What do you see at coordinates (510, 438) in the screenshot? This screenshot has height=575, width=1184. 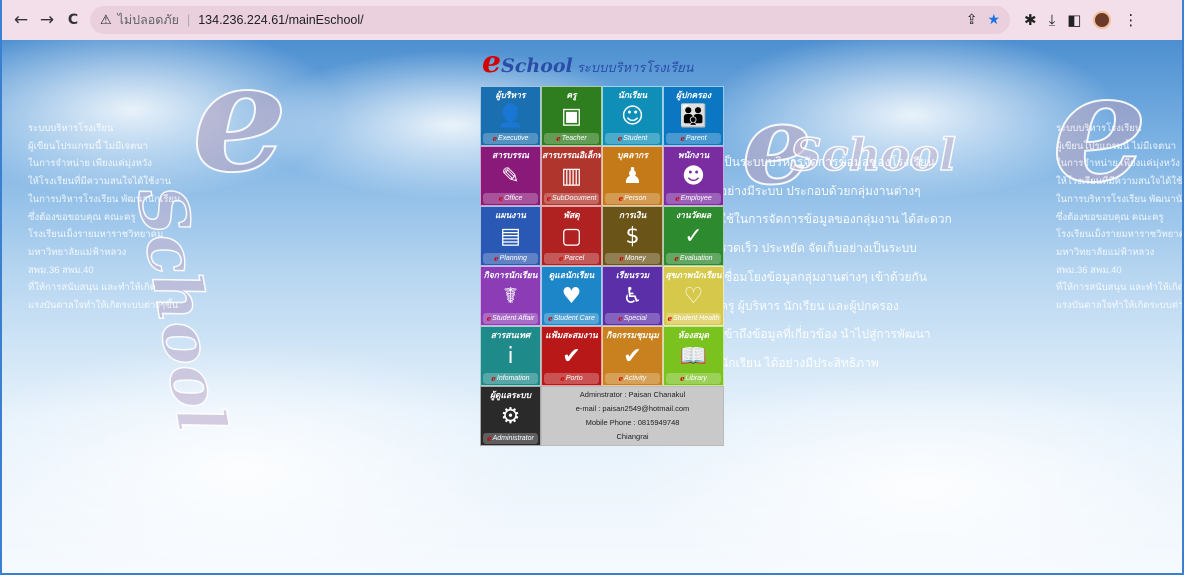 I see `tile-footer: e Administrator` at bounding box center [510, 438].